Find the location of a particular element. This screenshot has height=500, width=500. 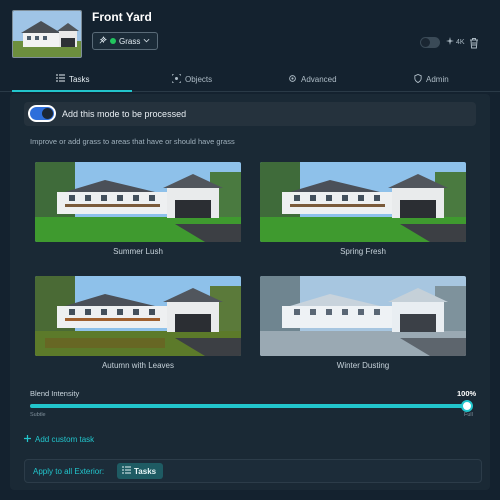

blend-intensity-value: 100% is located at coordinates (467, 393).